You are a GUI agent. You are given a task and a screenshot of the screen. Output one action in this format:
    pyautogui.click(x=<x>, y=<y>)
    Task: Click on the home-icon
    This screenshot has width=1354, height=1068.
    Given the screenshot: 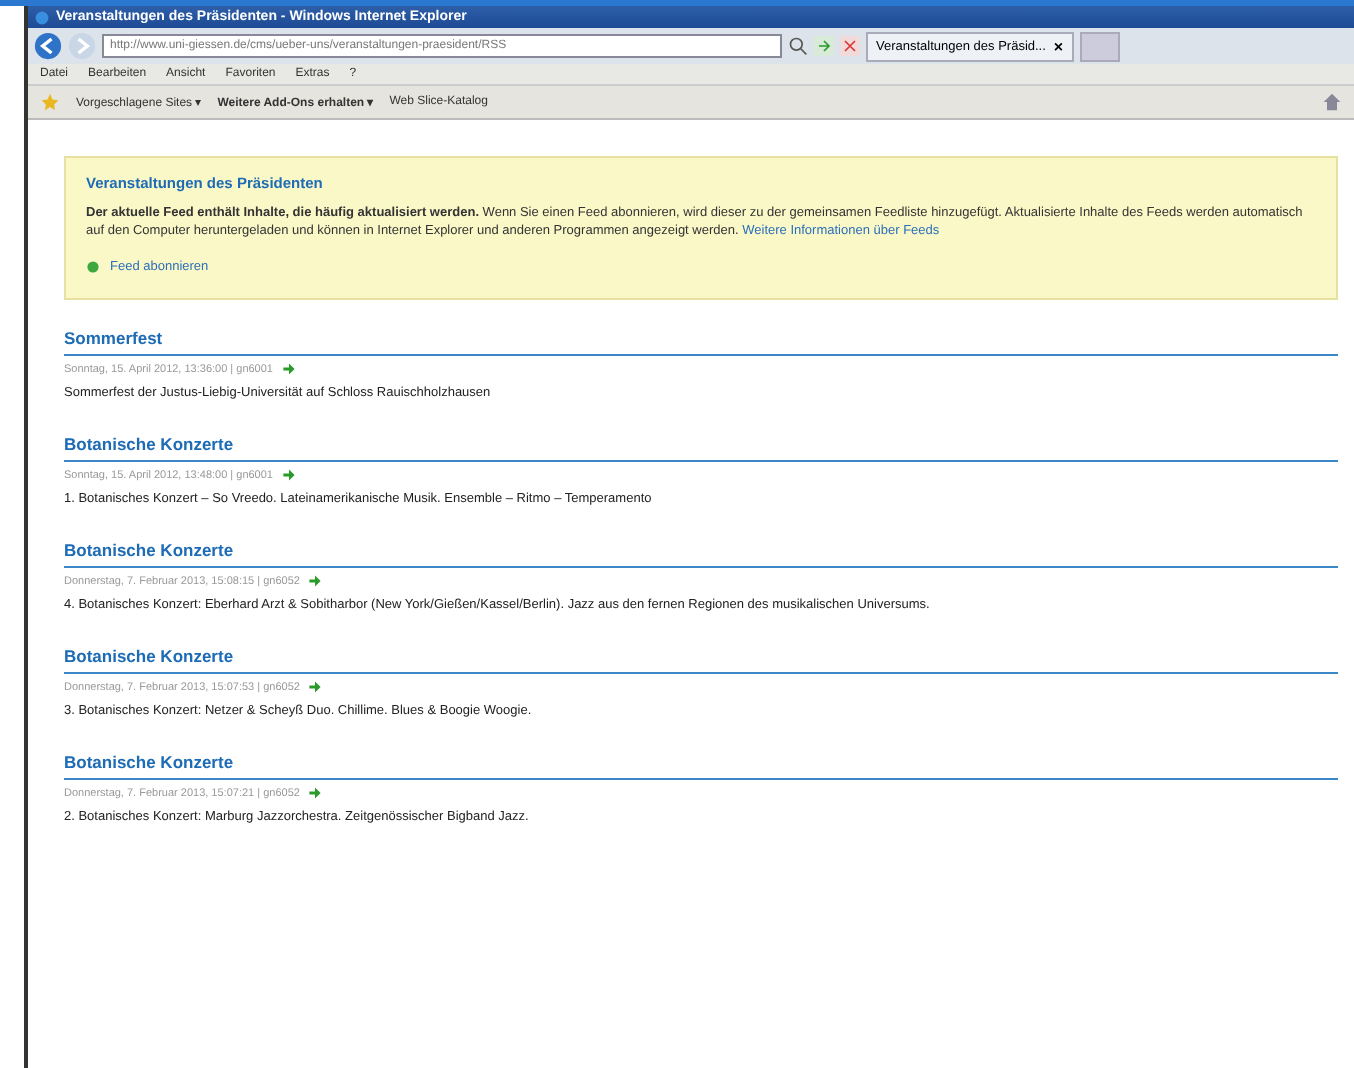 What is the action you would take?
    pyautogui.click(x=1332, y=102)
    